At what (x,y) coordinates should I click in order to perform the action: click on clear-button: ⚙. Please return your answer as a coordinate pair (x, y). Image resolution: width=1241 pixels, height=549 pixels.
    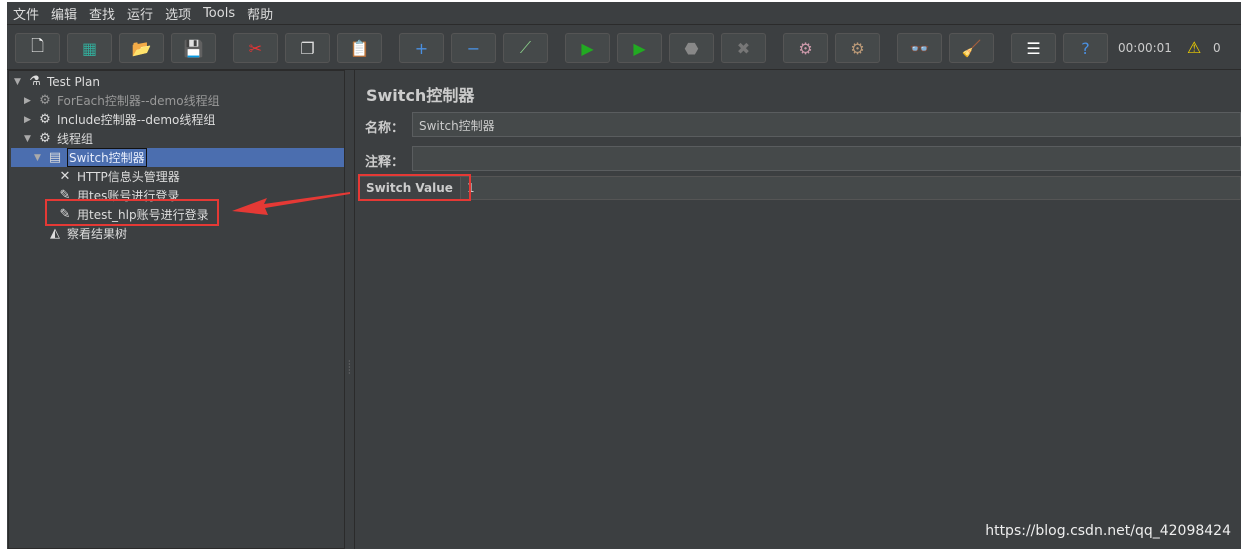
    Looking at the image, I should click on (805, 48).